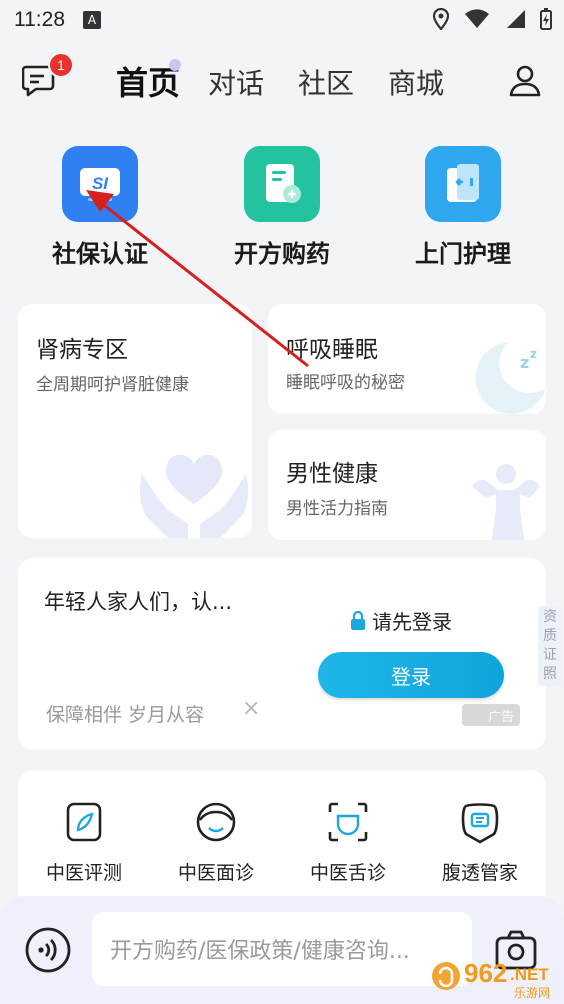 The image size is (564, 1004). I want to click on mens-health-card: 男性健康 男性活力指南, so click(407, 485).